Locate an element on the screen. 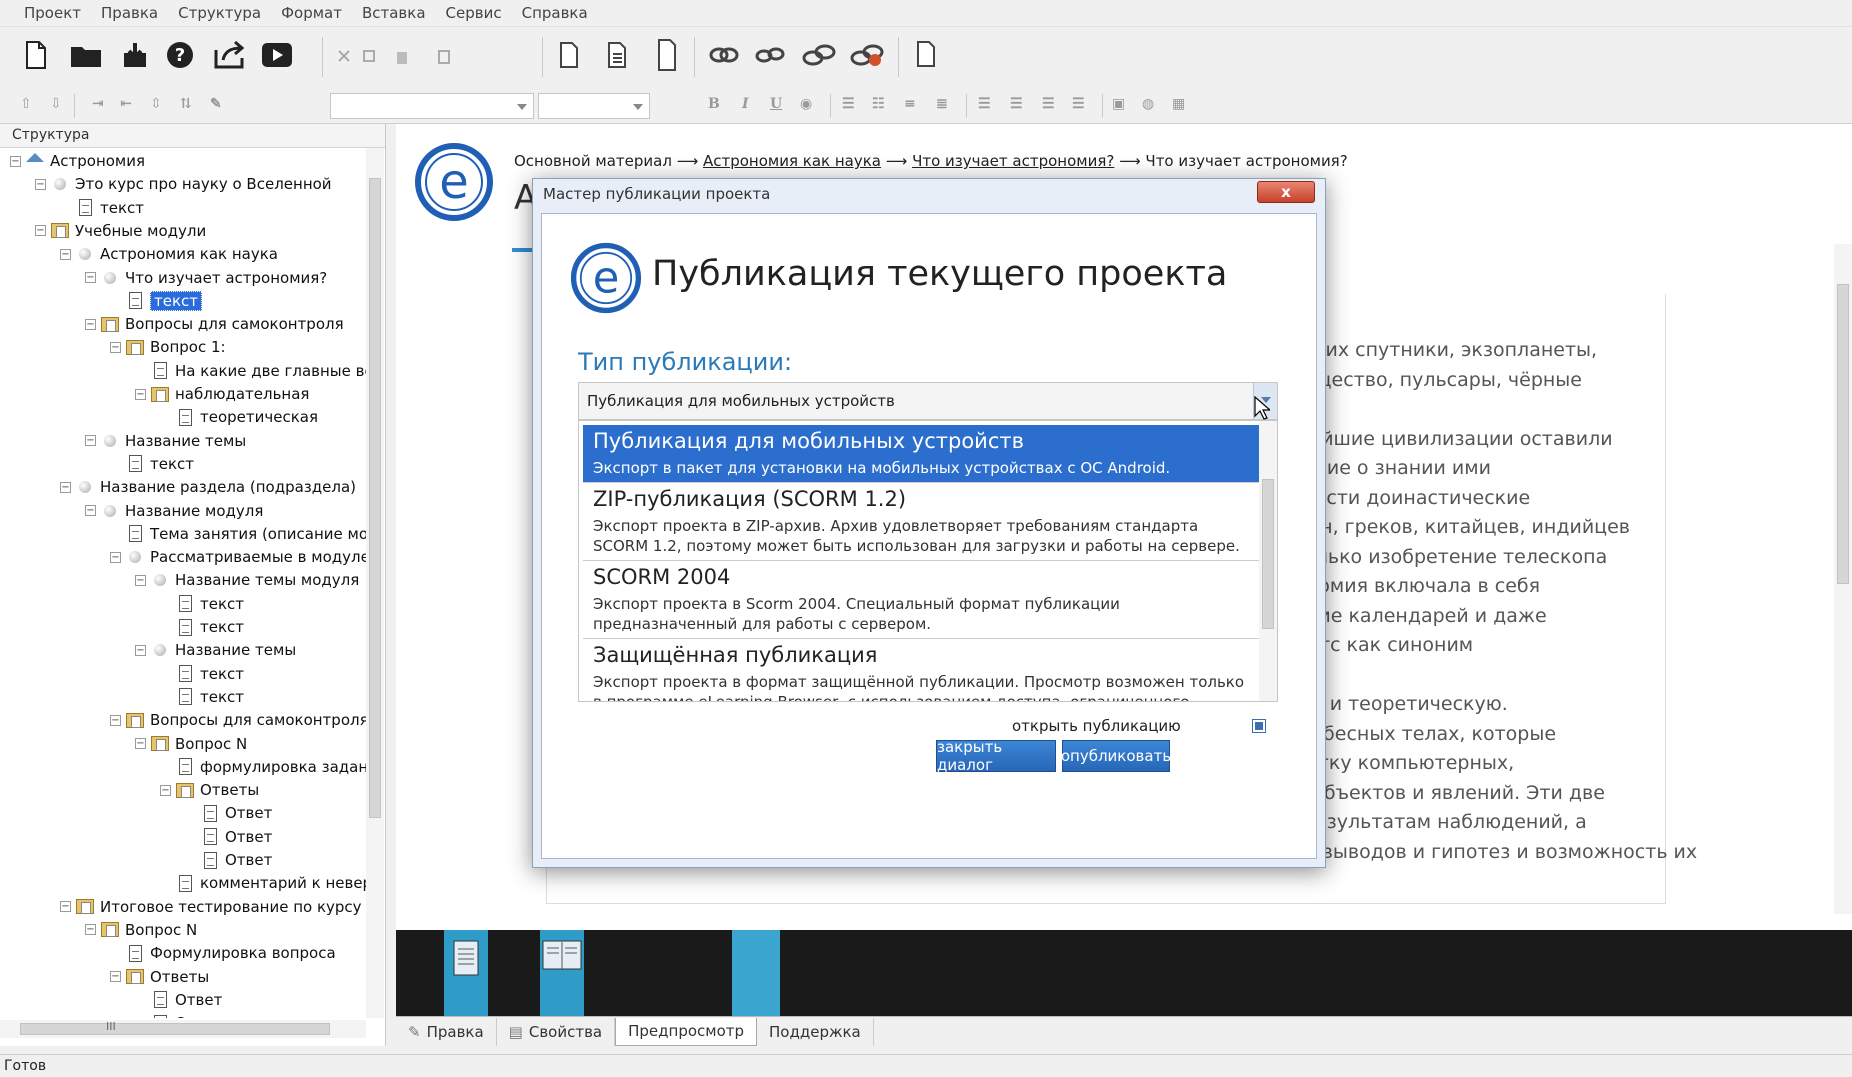 The height and width of the screenshot is (1077, 1852). decrease-indent-icon: ≡ is located at coordinates (910, 104).